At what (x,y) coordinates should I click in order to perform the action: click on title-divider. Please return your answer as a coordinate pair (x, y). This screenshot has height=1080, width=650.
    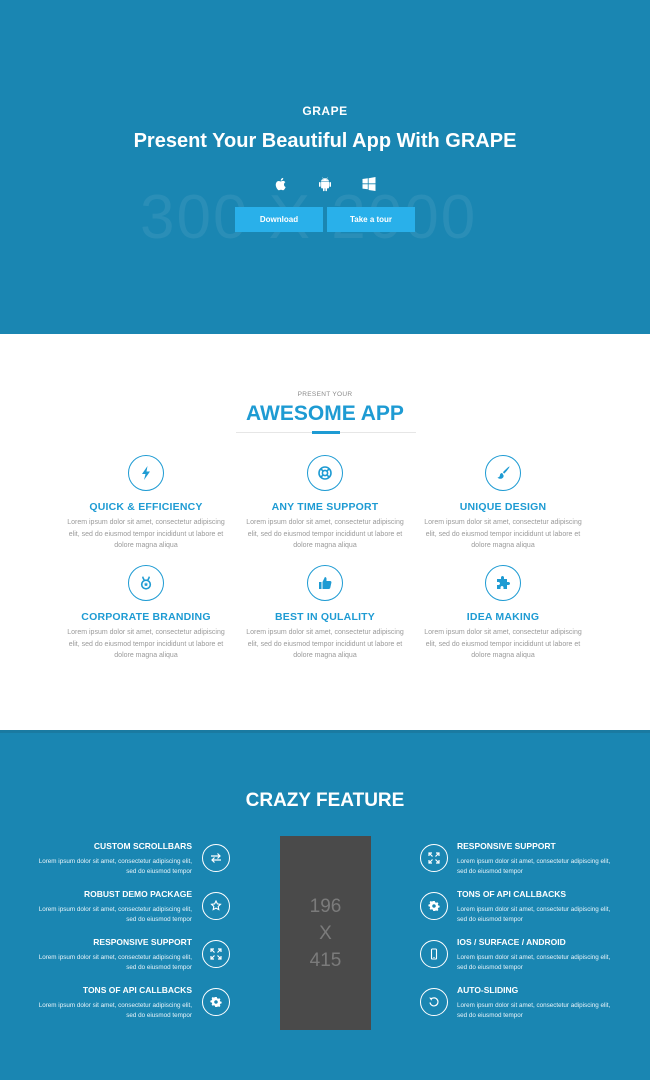
    Looking at the image, I should click on (326, 432).